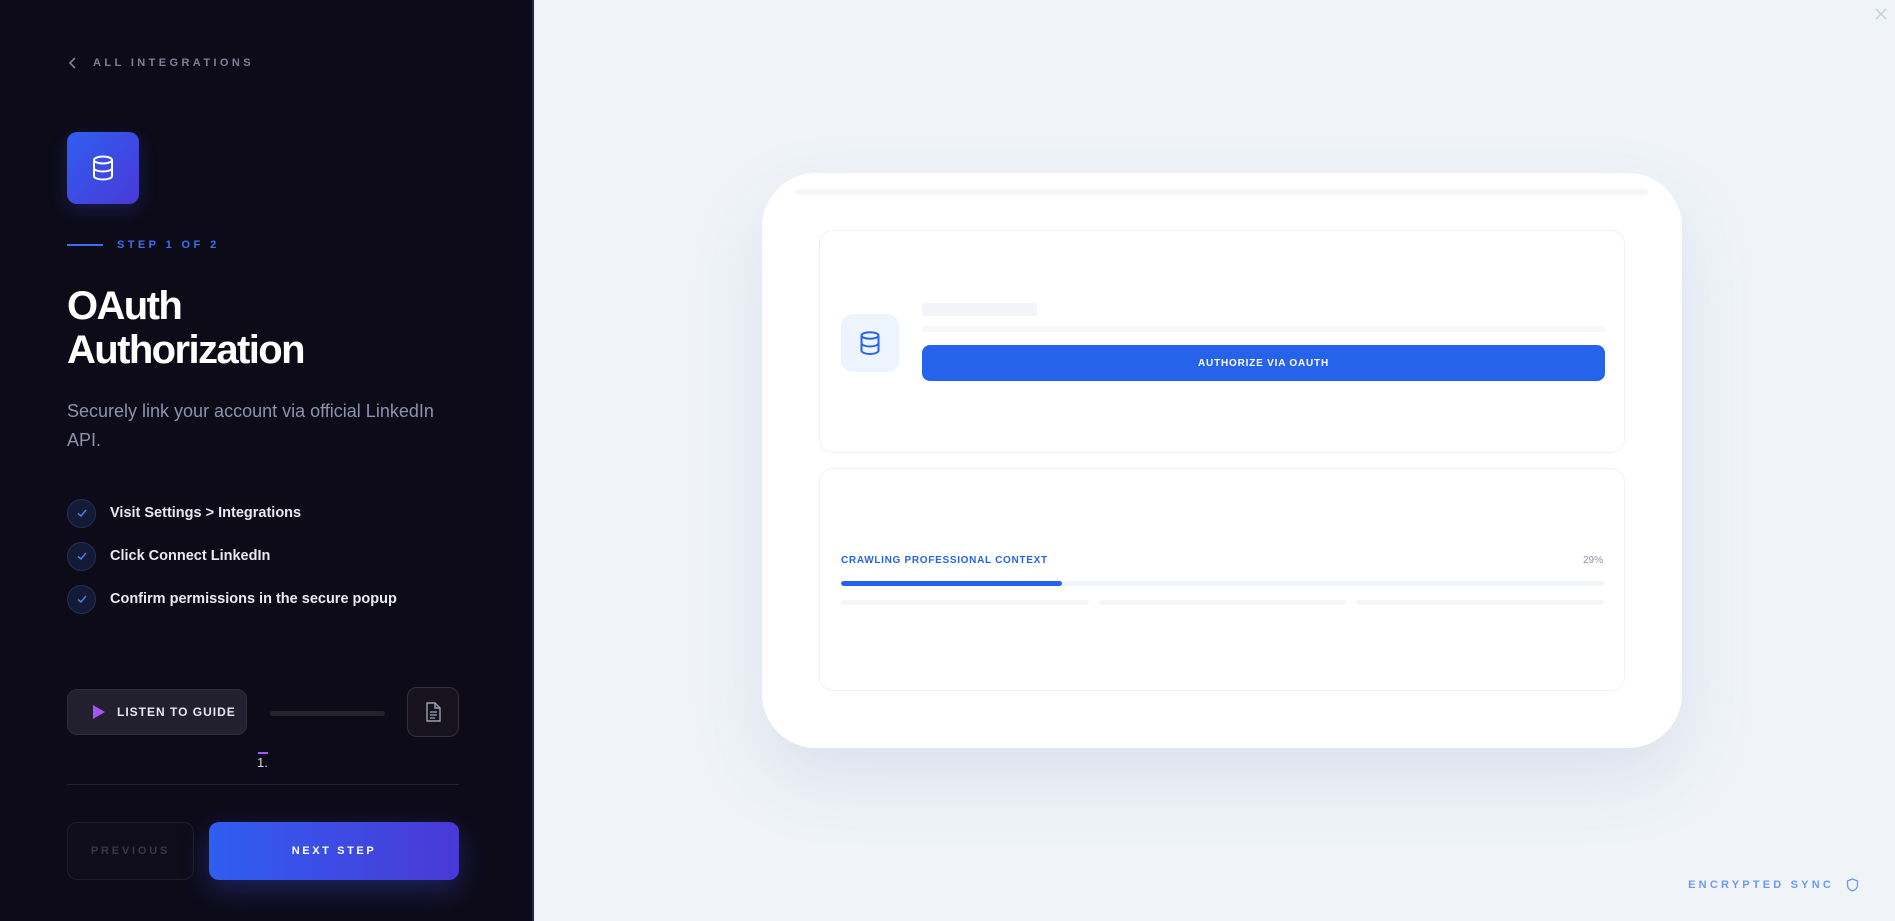 The width and height of the screenshot is (1895, 921). I want to click on checklist-item: Visit Settings > Integrations, so click(232, 513).